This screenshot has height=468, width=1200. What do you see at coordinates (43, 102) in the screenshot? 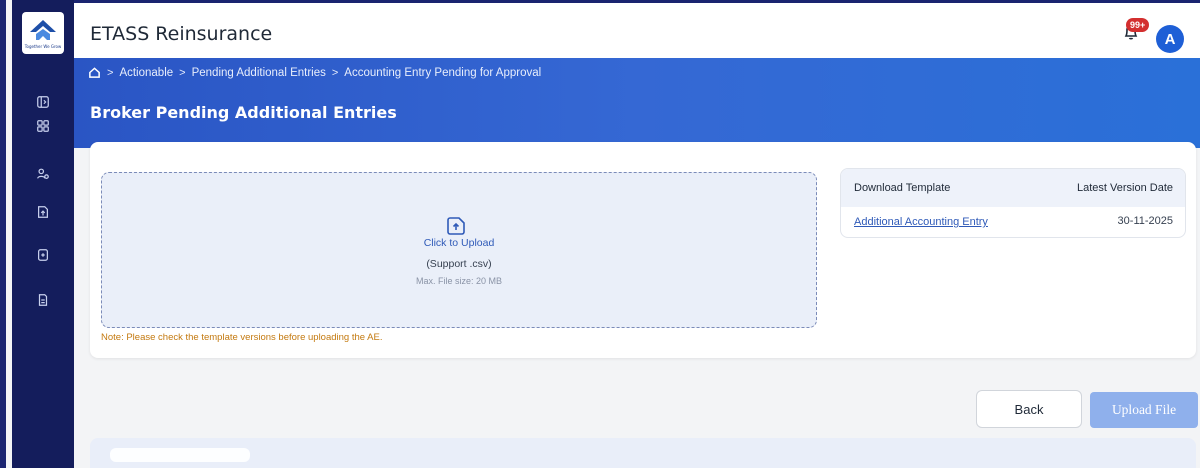
I see `panel-toggle-icon` at bounding box center [43, 102].